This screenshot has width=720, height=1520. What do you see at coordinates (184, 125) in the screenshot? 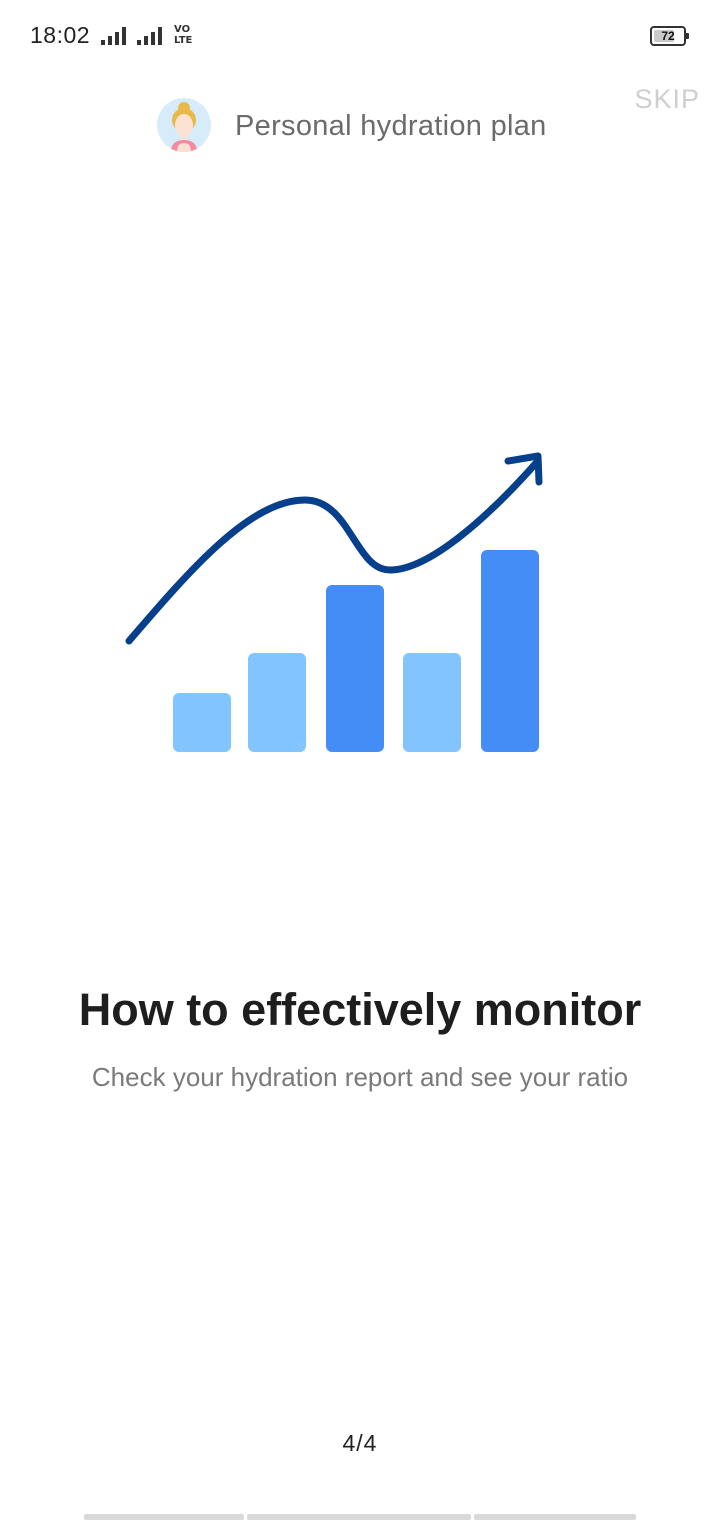
I see `woman-avatar-icon` at bounding box center [184, 125].